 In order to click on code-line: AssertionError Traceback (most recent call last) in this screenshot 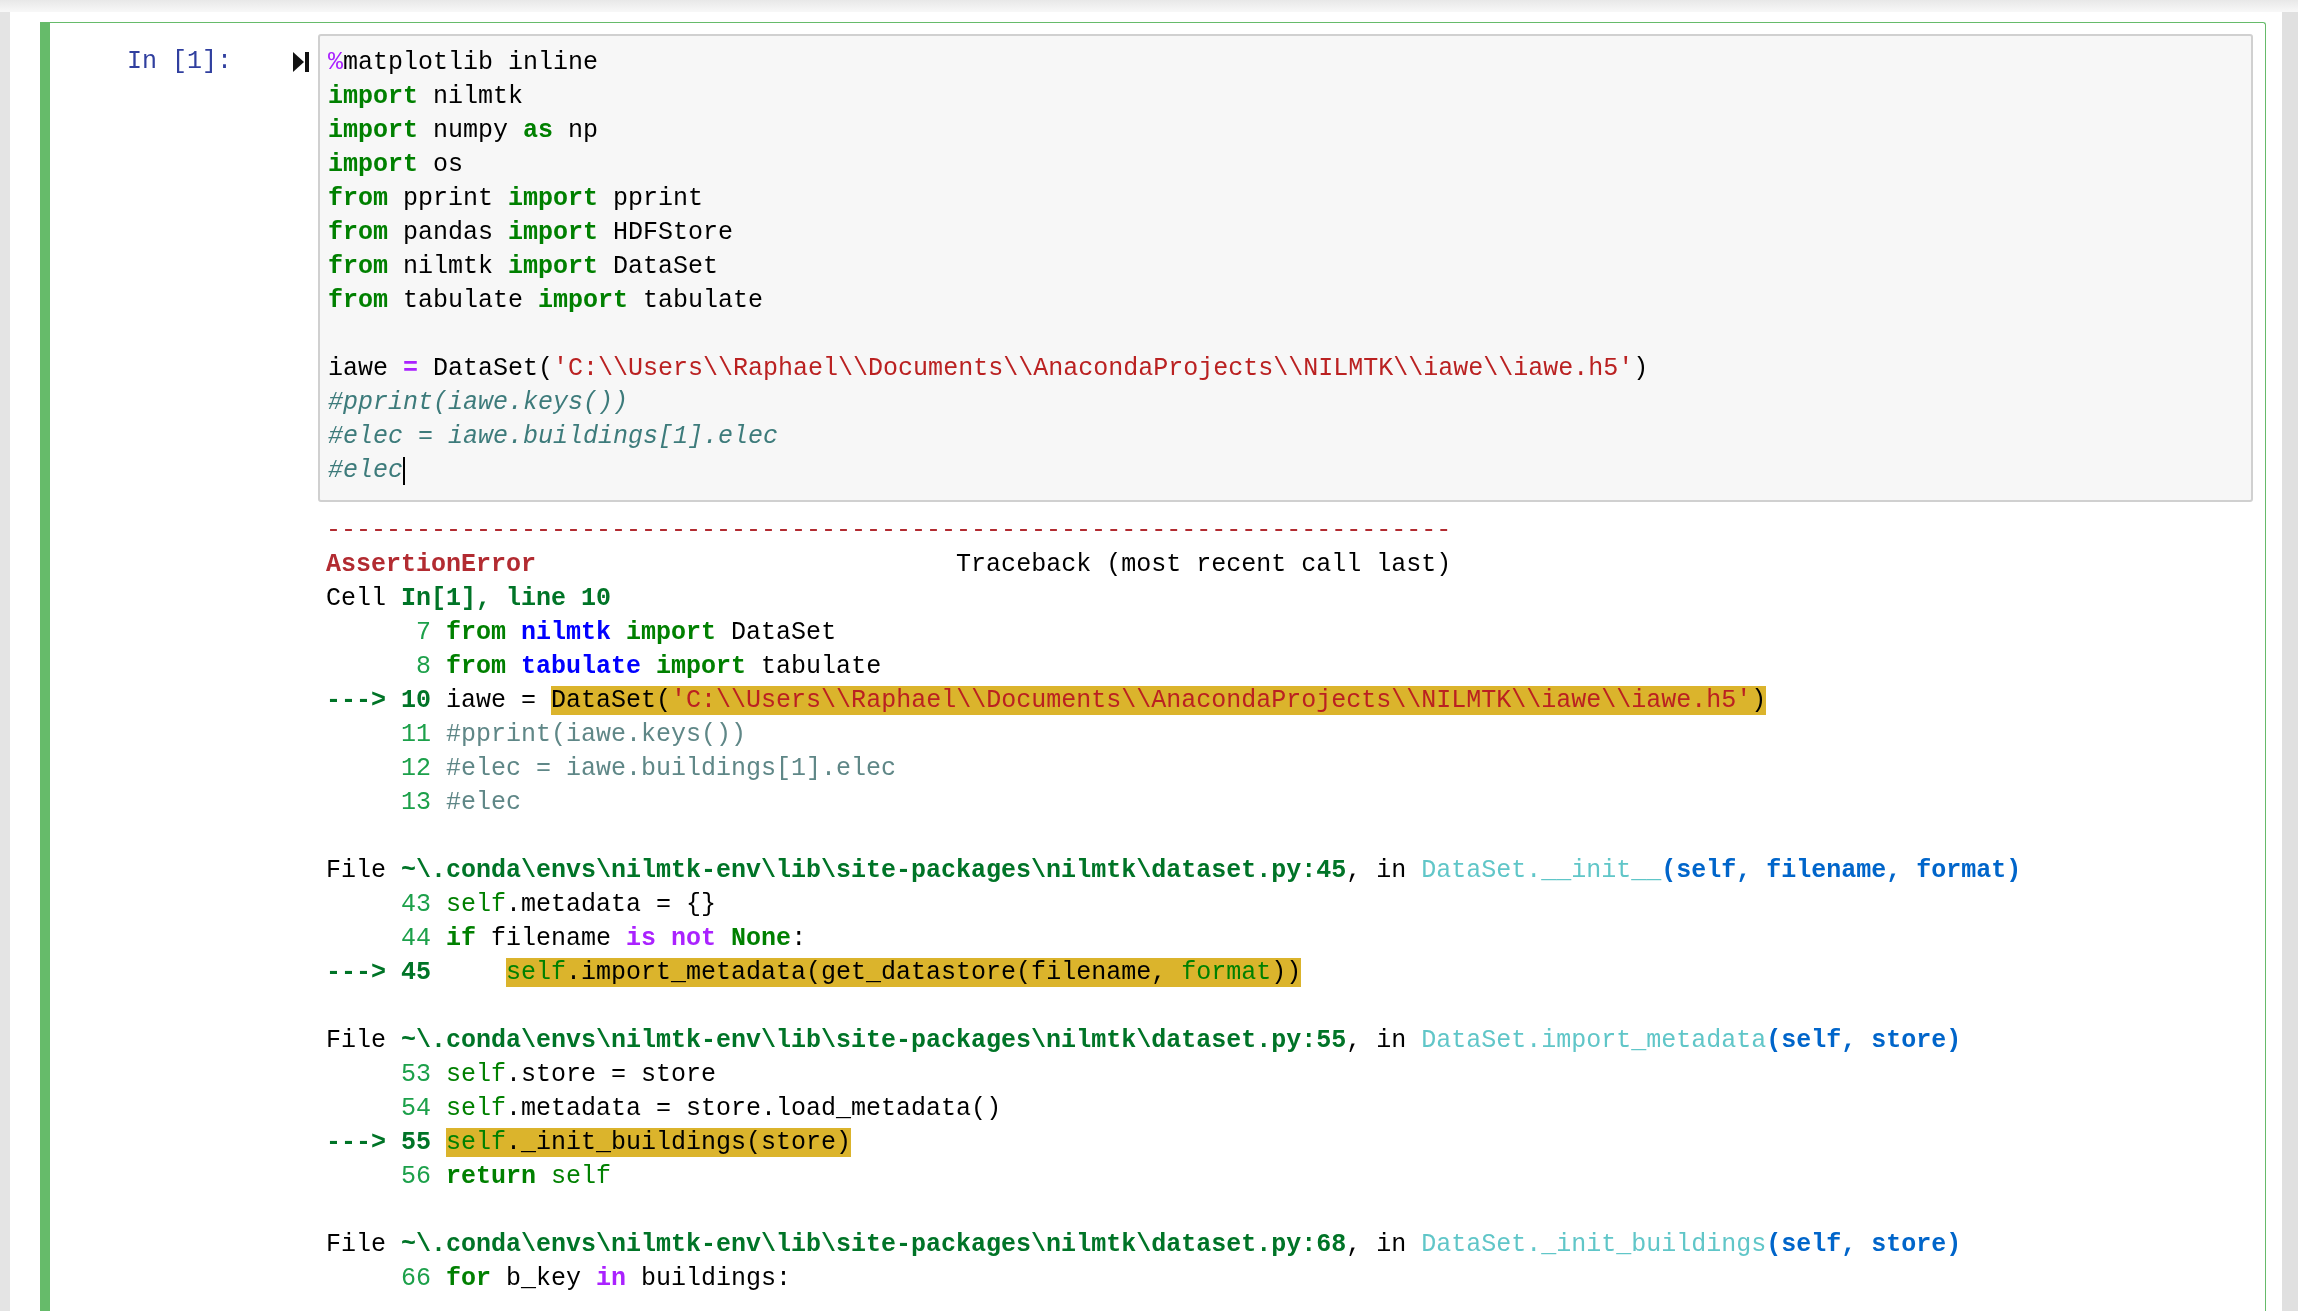, I will do `click(889, 565)`.